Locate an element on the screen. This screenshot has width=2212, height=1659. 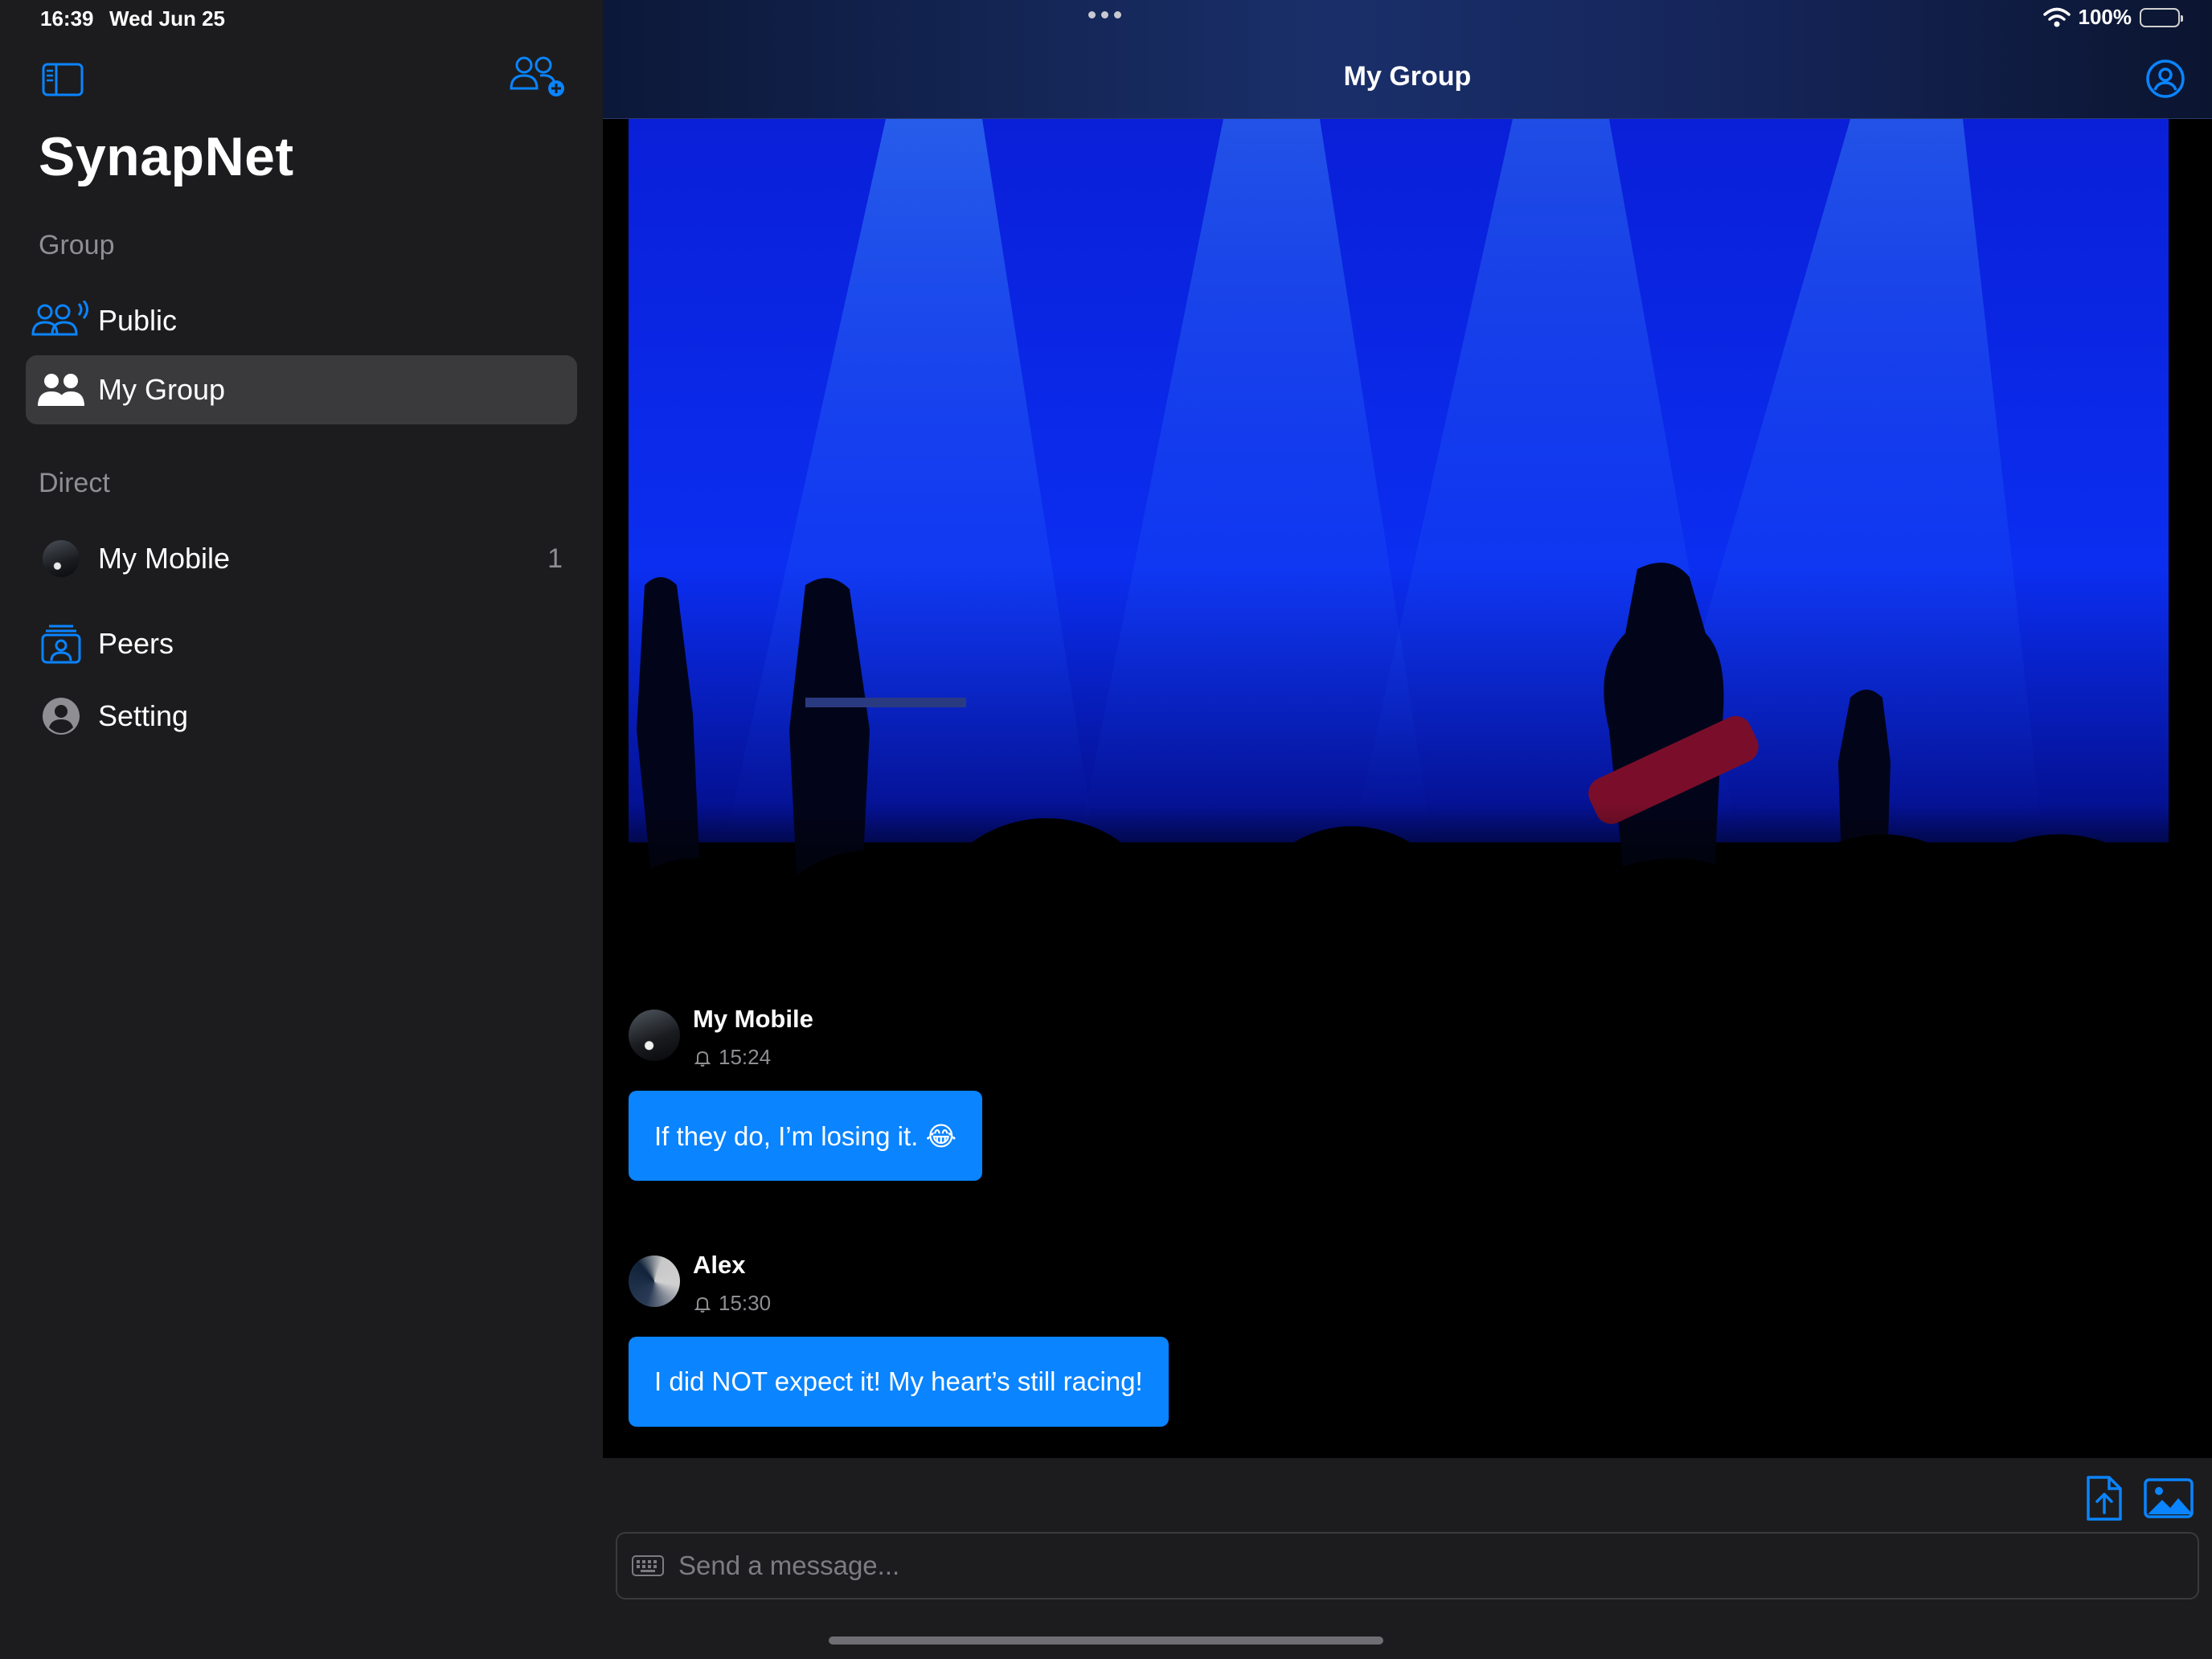
public-broadcast-icon is located at coordinates (61, 320).